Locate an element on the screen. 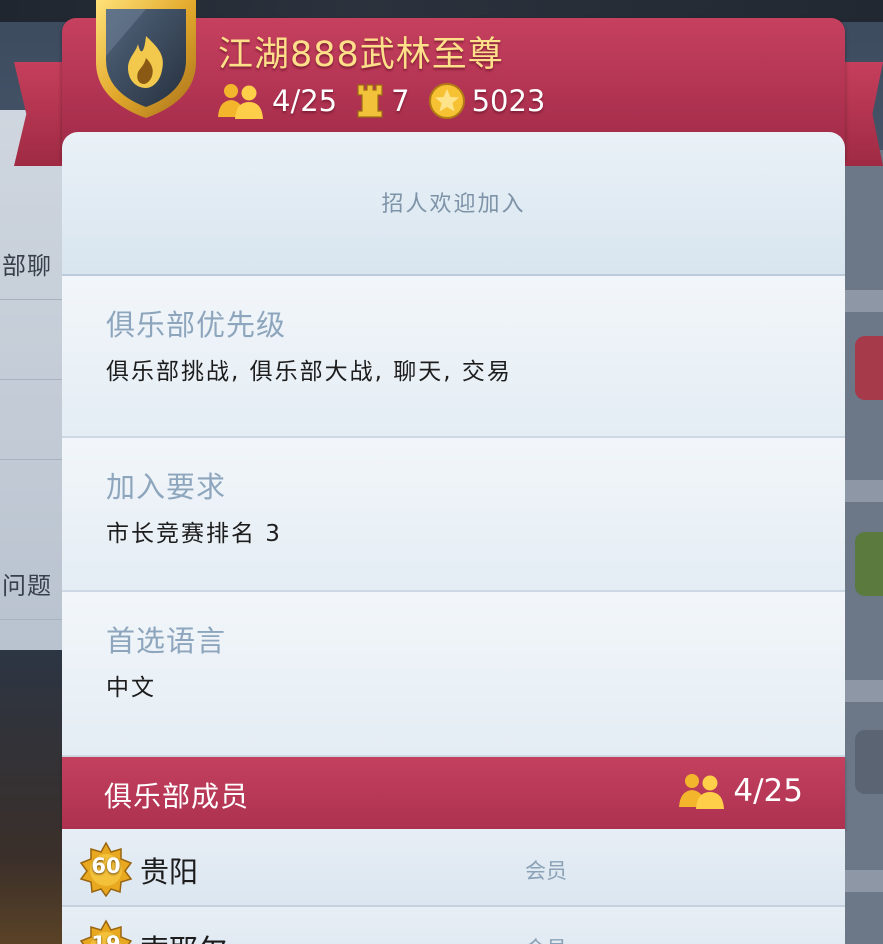  requirement-section: 加入要求 市长竞赛排名 3 is located at coordinates (453, 515).